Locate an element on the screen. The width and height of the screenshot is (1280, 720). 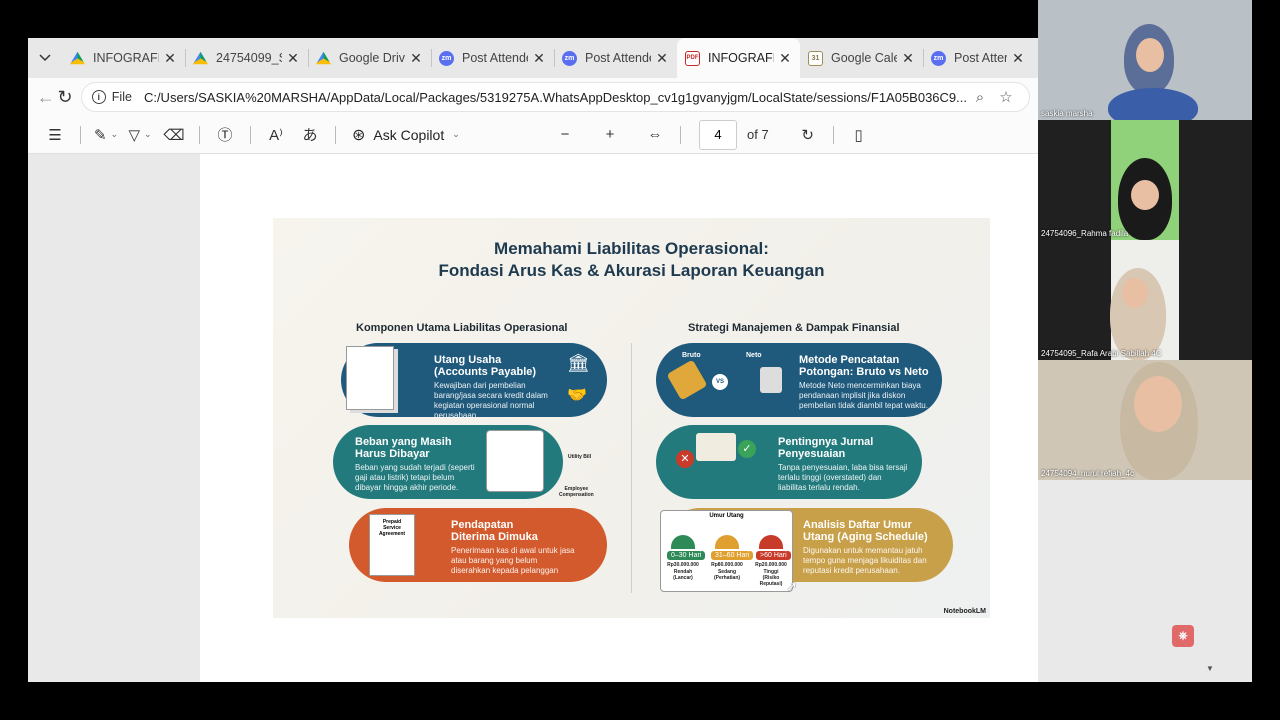
tab-24754099: 24754099_SA ✕ is located at coordinates (246, 58).